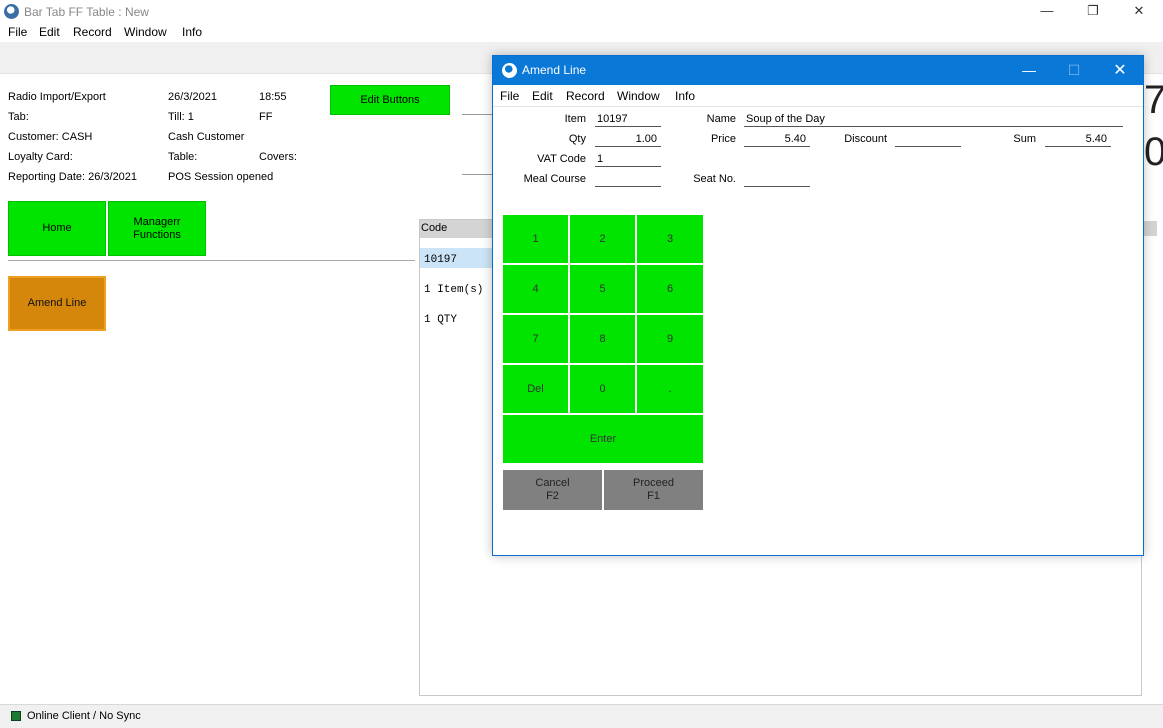 This screenshot has height=728, width=1163. I want to click on dialog-menu-record: Record, so click(585, 96).